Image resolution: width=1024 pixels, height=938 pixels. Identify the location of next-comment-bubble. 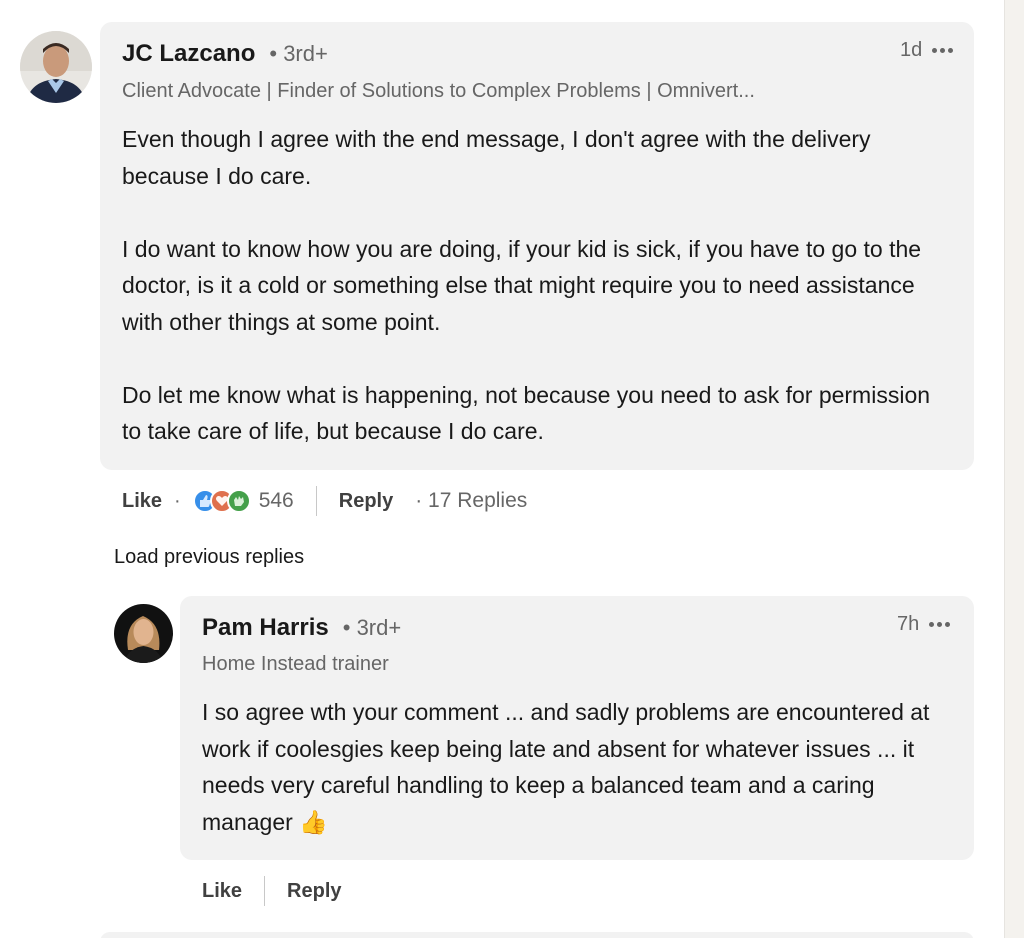
(537, 935).